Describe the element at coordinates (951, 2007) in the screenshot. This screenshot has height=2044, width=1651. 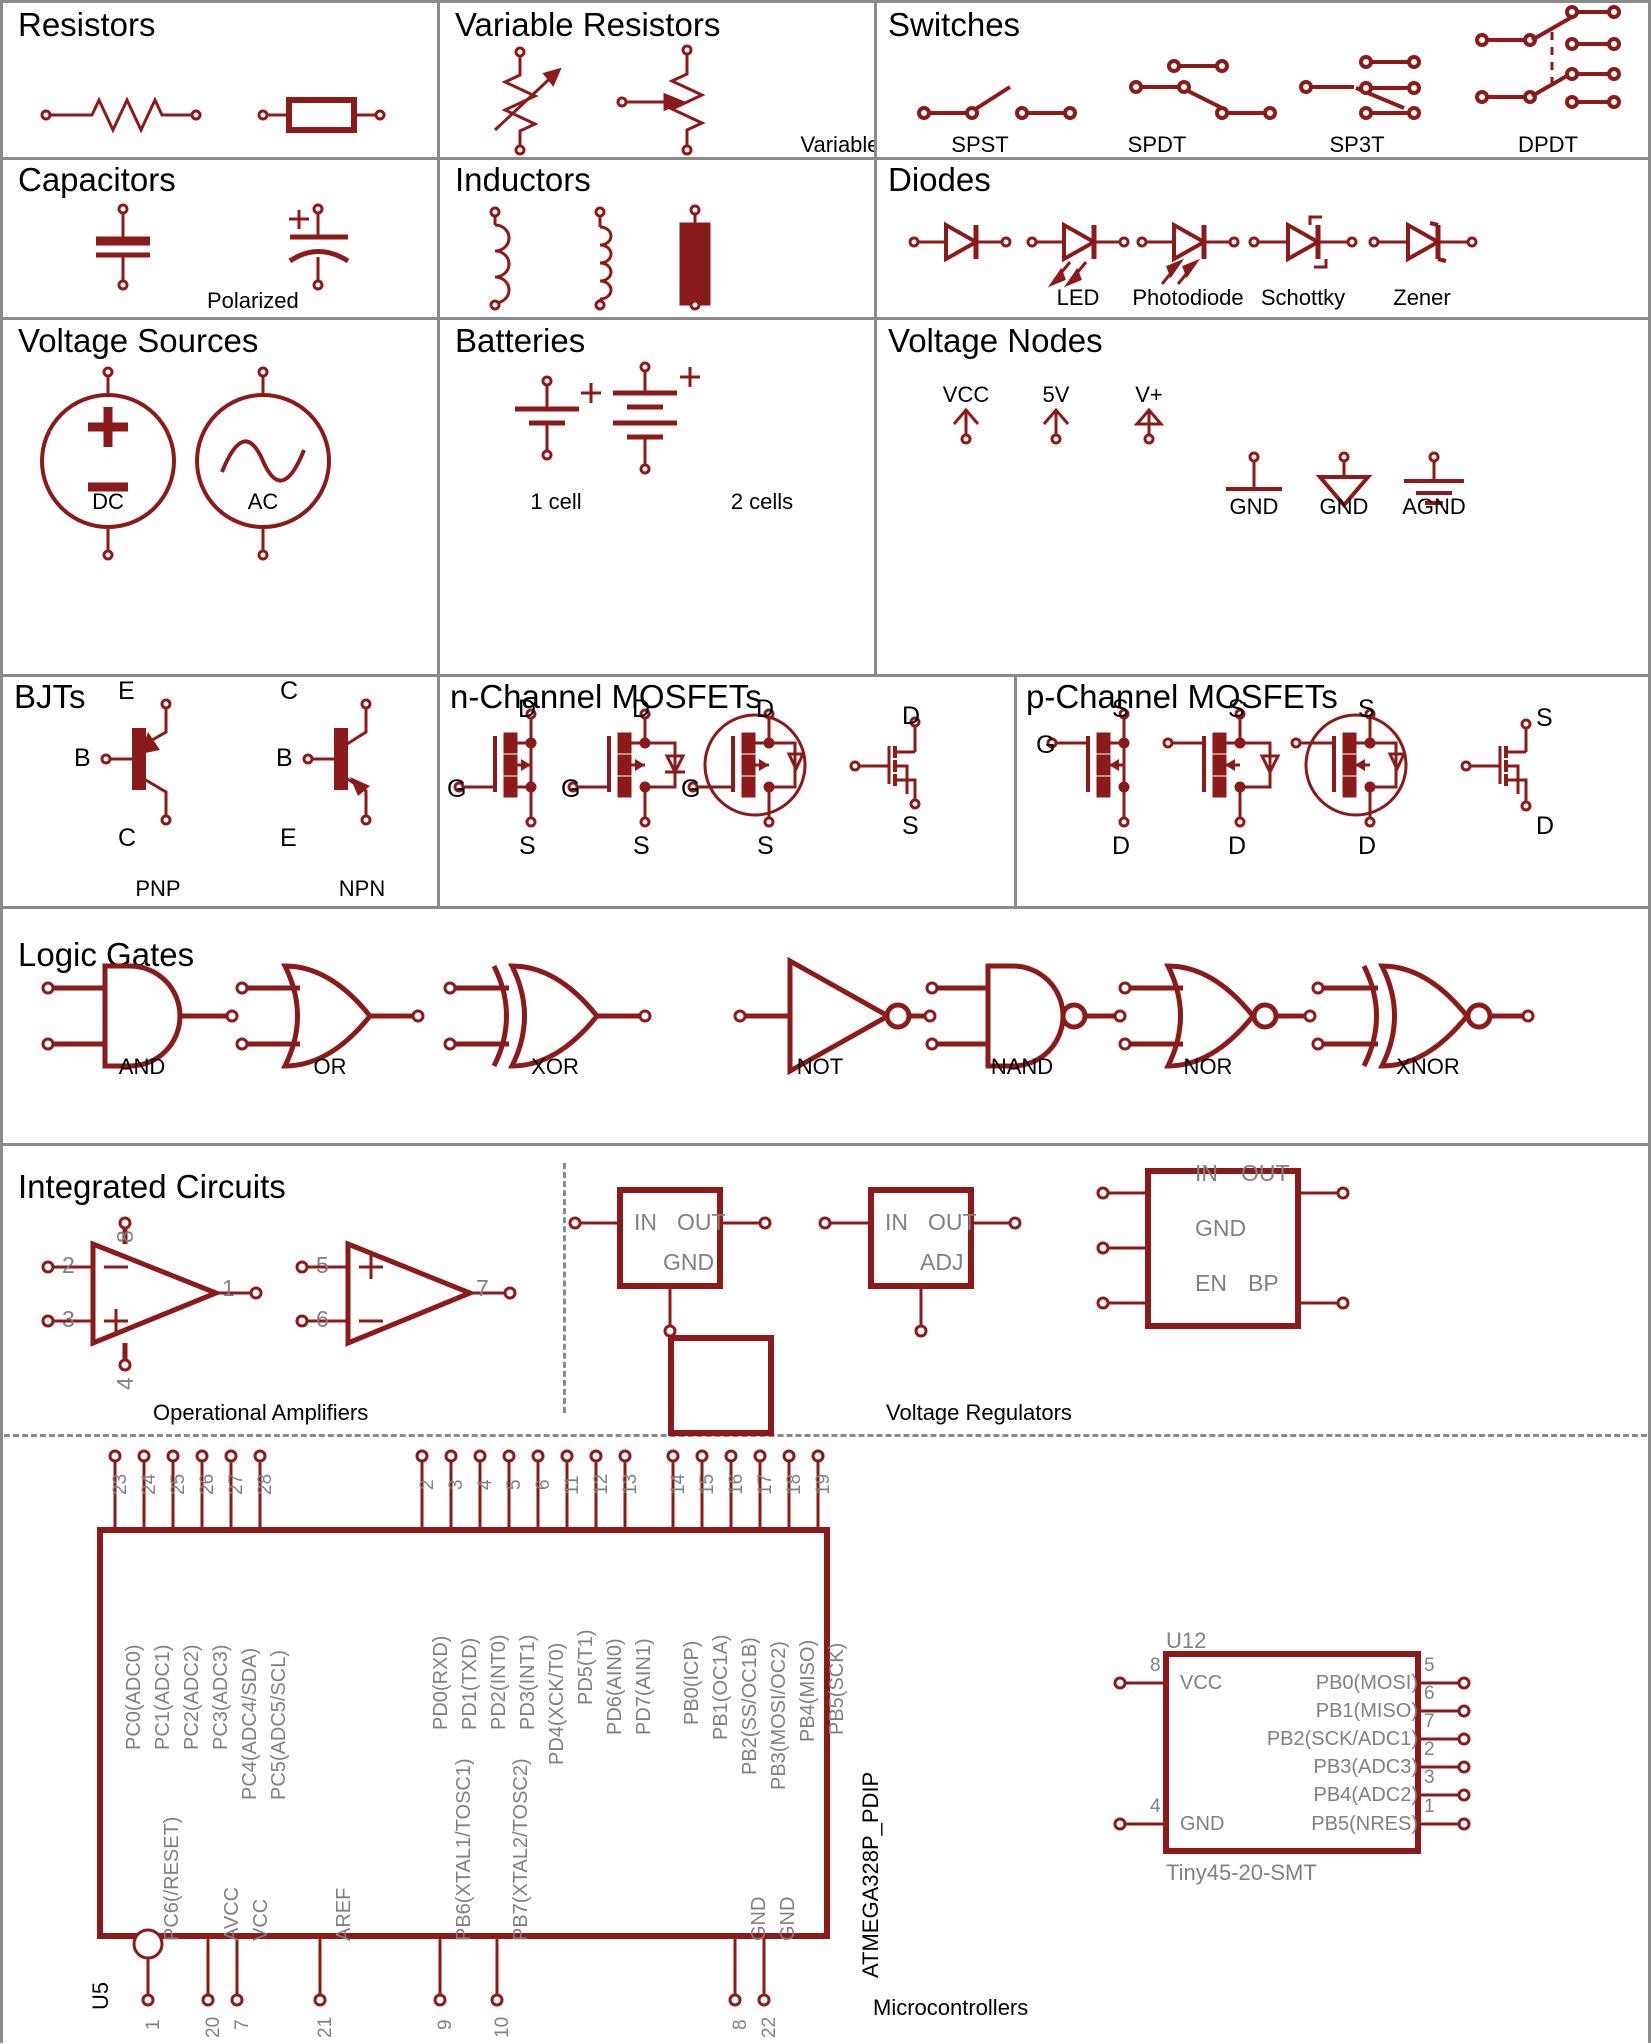
I see `caption-microcontrollers: Microcontrollers` at that location.